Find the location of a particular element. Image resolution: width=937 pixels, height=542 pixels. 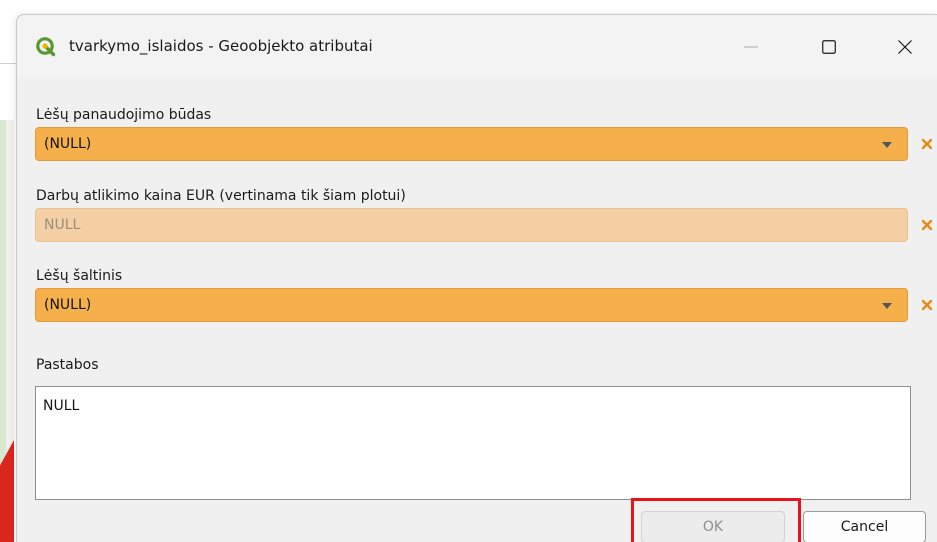

field-label-source: Lėšų šaltinis is located at coordinates (79, 276).